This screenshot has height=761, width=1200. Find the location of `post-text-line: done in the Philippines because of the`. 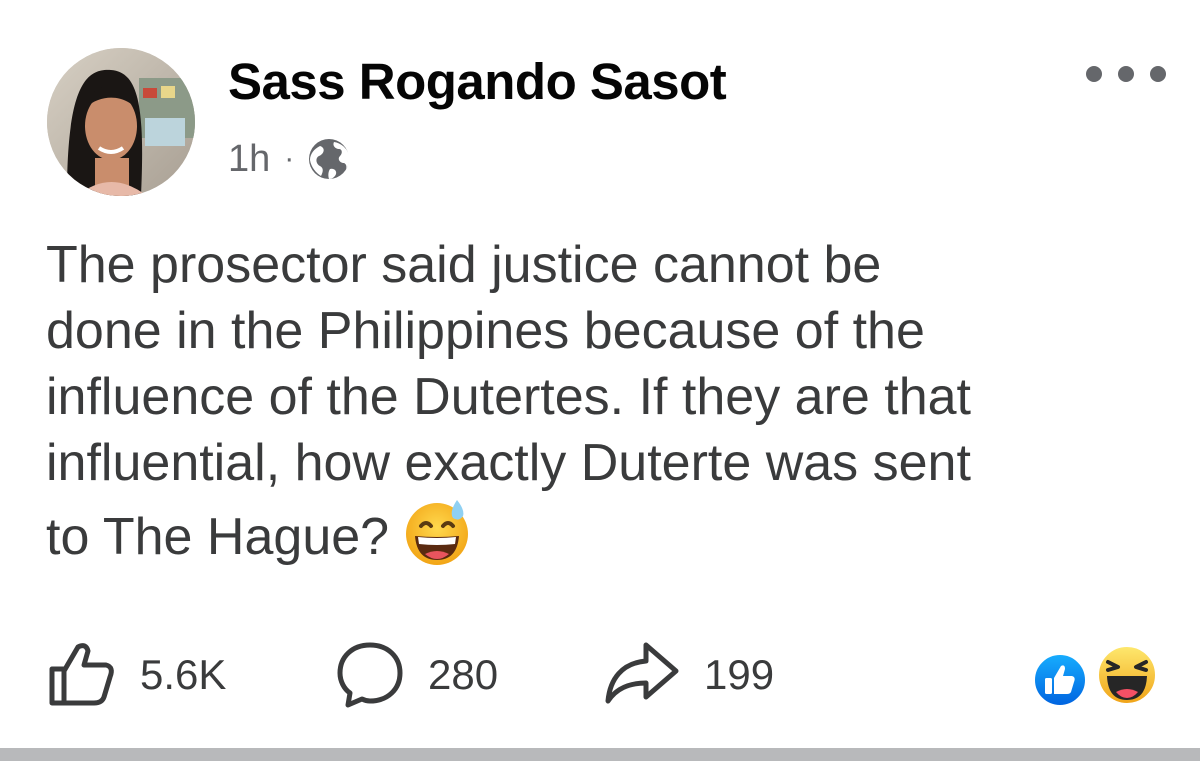

post-text-line: done in the Philippines because of the is located at coordinates (485, 331).